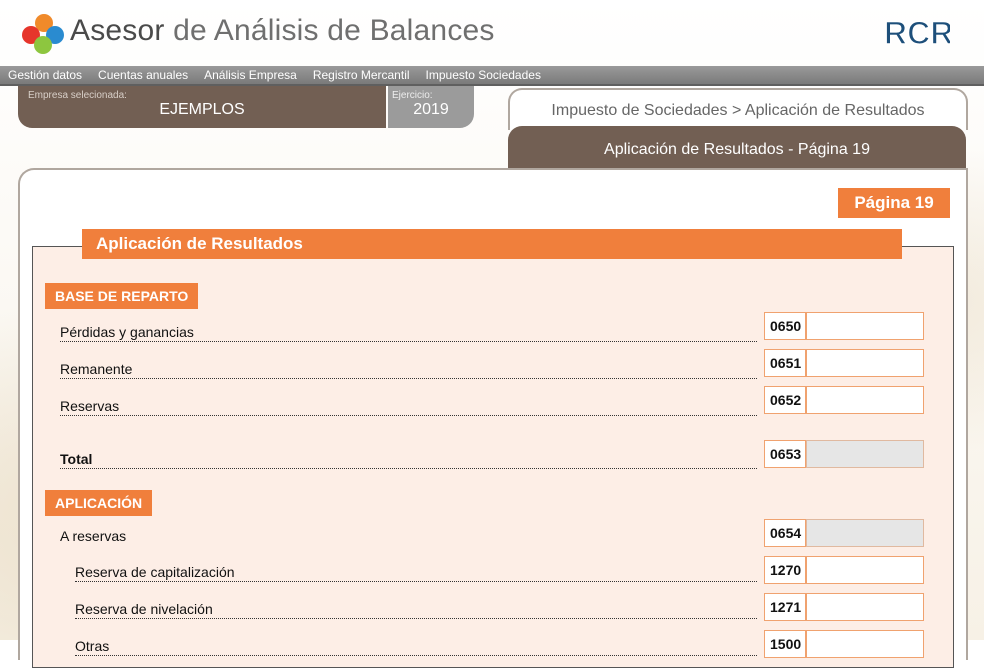 This screenshot has height=668, width=984. Describe the element at coordinates (45, 75) in the screenshot. I see `menu-item-gestion-datos: Gestión datos` at that location.